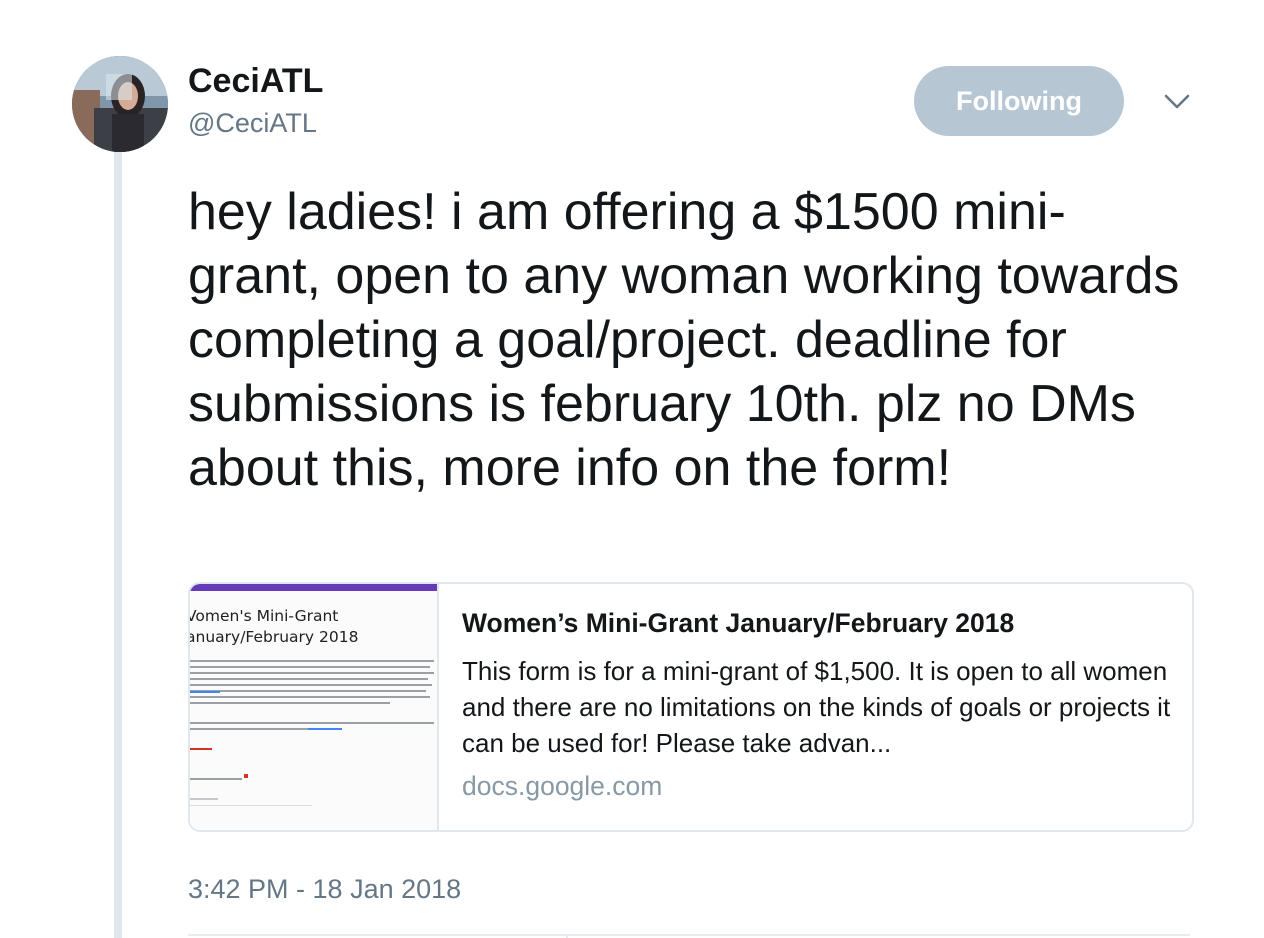 This screenshot has width=1264, height=938. What do you see at coordinates (255, 81) in the screenshot?
I see `user-name: CeciATL` at bounding box center [255, 81].